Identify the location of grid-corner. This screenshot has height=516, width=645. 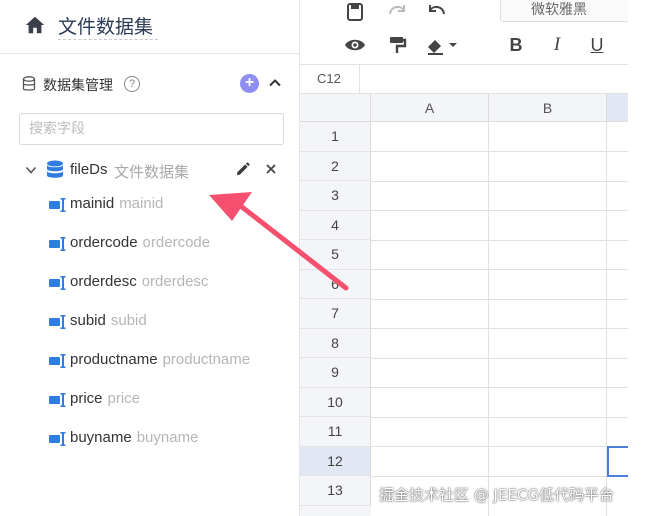
(335, 108).